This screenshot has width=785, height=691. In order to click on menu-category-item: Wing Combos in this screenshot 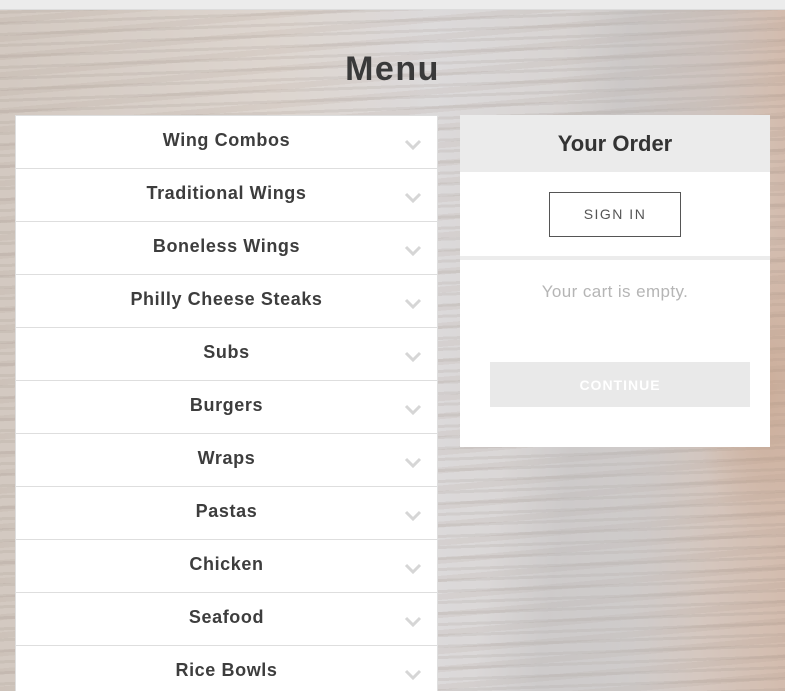, I will do `click(226, 142)`.